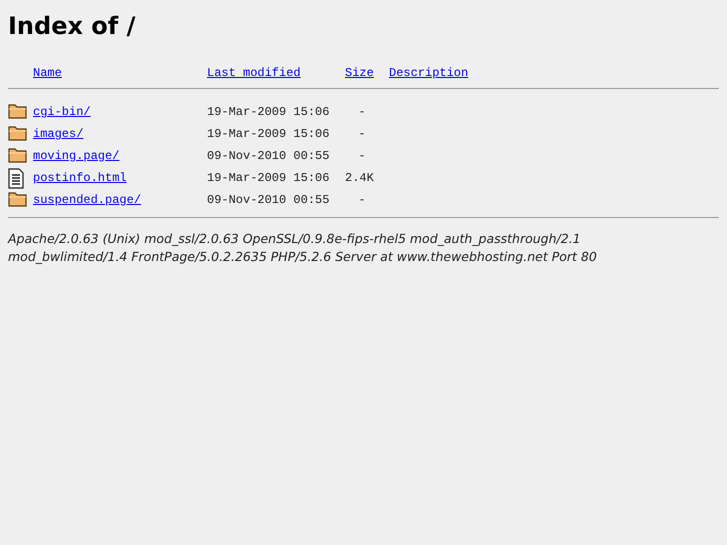  I want to click on server-signature: Apache/2.0.63 (Unix) mod_ssl/2.0.63 OpenSSL/0.9.8e-fips-rhel5 mod_auth_passthrough/2.1 mod_bwlimited/1.4 FrontPage/5.0.2.2635 PHP/5.2.6 Server at www.thewebhosting.net Port 80, so click(303, 248).